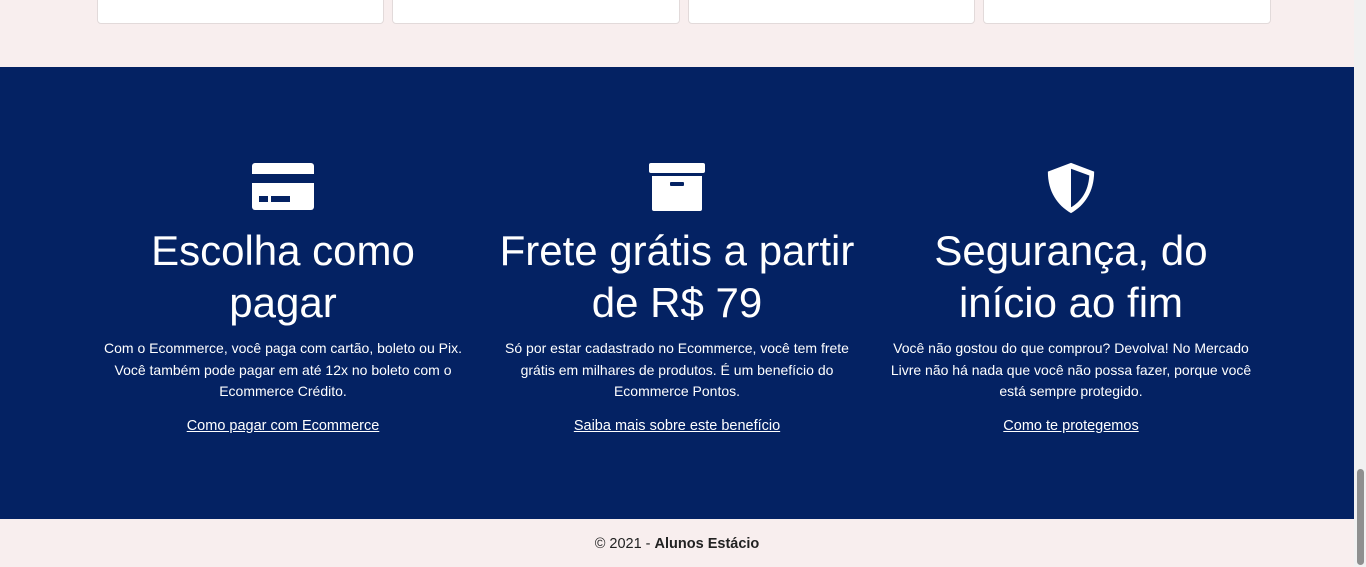 The image size is (1366, 567). I want to click on feature-title: Frete grátis a partir de R$ 79, so click(677, 276).